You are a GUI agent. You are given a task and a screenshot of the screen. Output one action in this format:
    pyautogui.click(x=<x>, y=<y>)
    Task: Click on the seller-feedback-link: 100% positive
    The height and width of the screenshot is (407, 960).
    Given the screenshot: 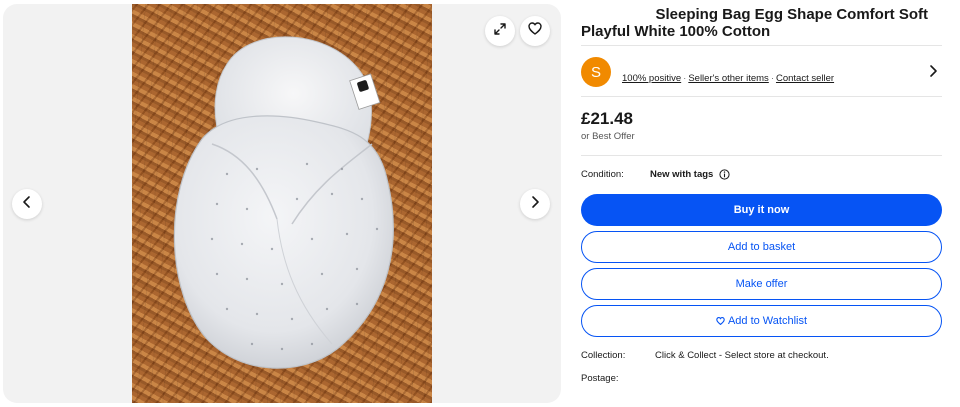 What is the action you would take?
    pyautogui.click(x=651, y=78)
    